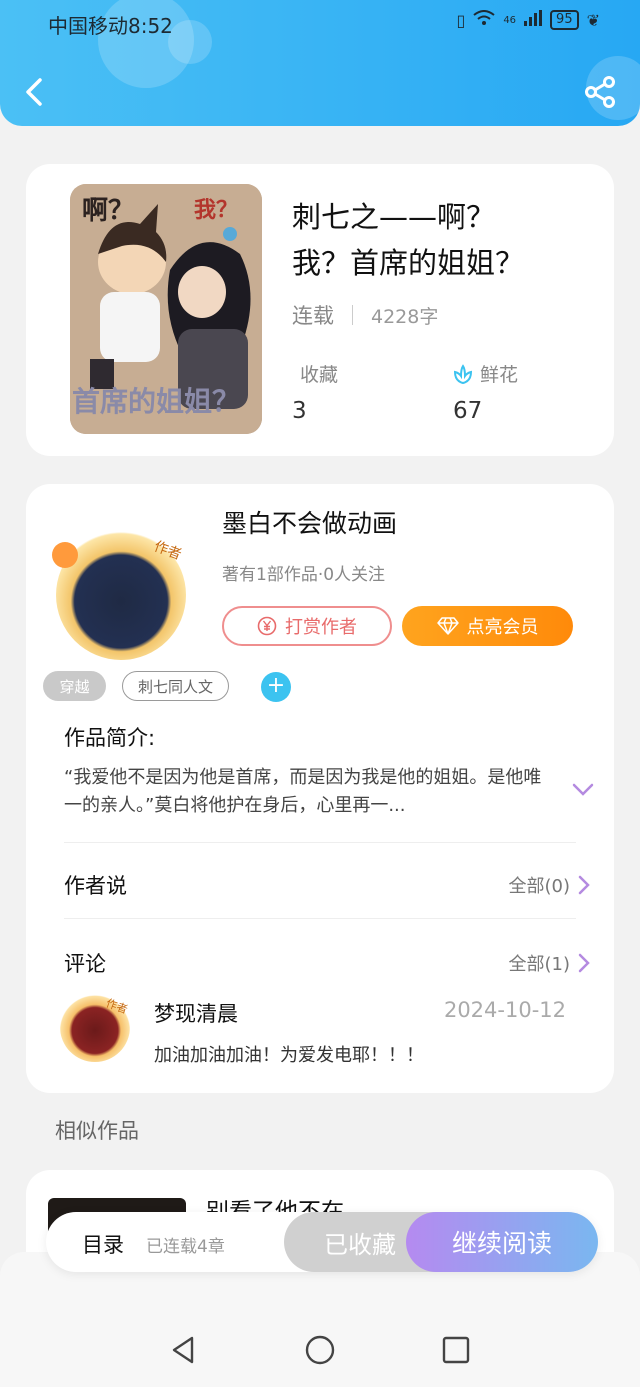  Describe the element at coordinates (65, 555) in the screenshot. I see `lantern-icon` at that location.